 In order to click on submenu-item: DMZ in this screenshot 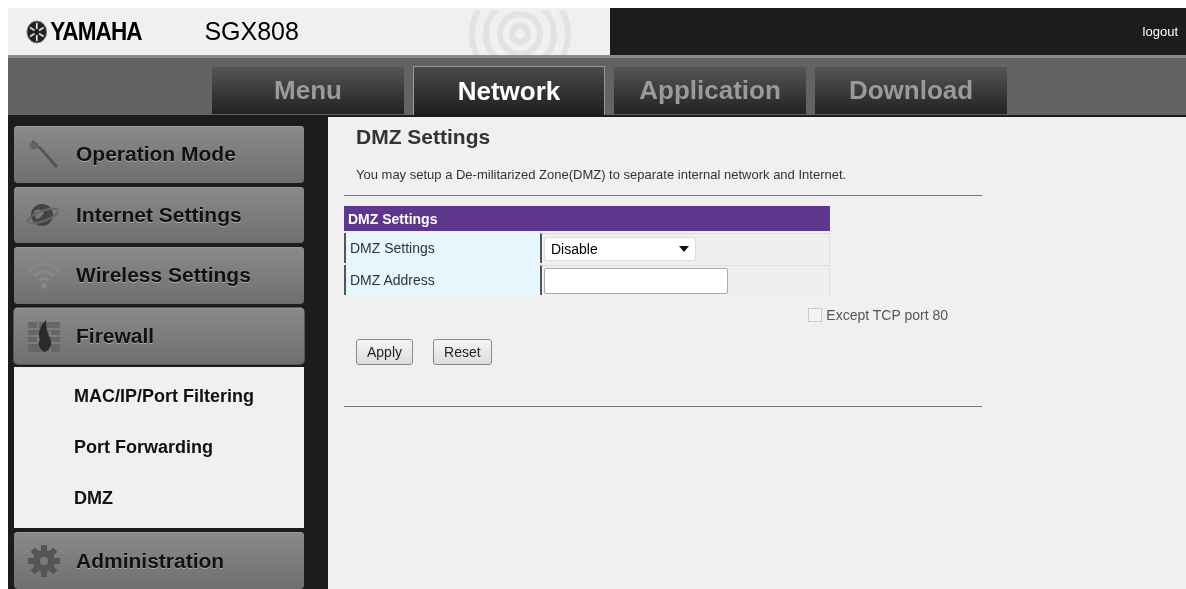, I will do `click(159, 499)`.